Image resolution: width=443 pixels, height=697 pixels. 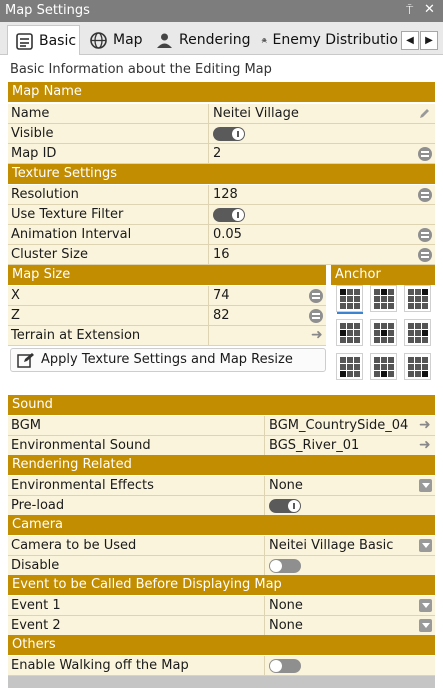 I want to click on bgm-arrow-right-icon: ➜, so click(x=425, y=425).